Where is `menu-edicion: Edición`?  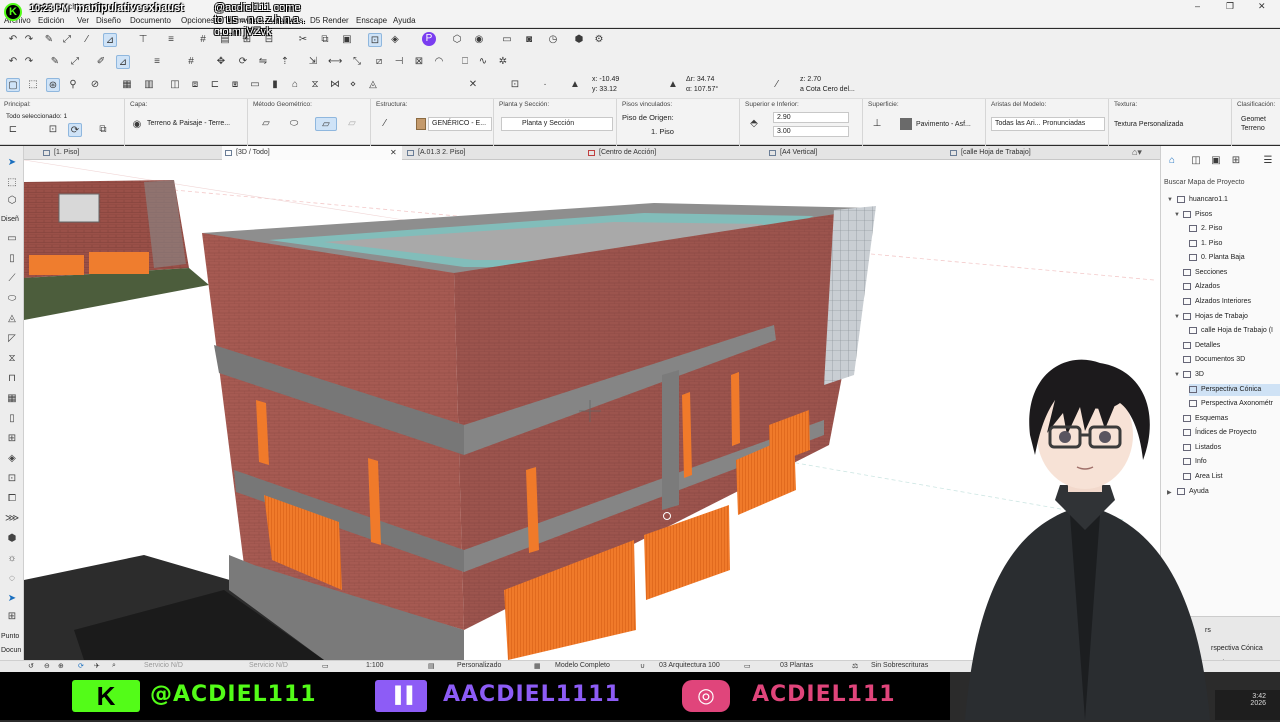 menu-edicion: Edición is located at coordinates (51, 20).